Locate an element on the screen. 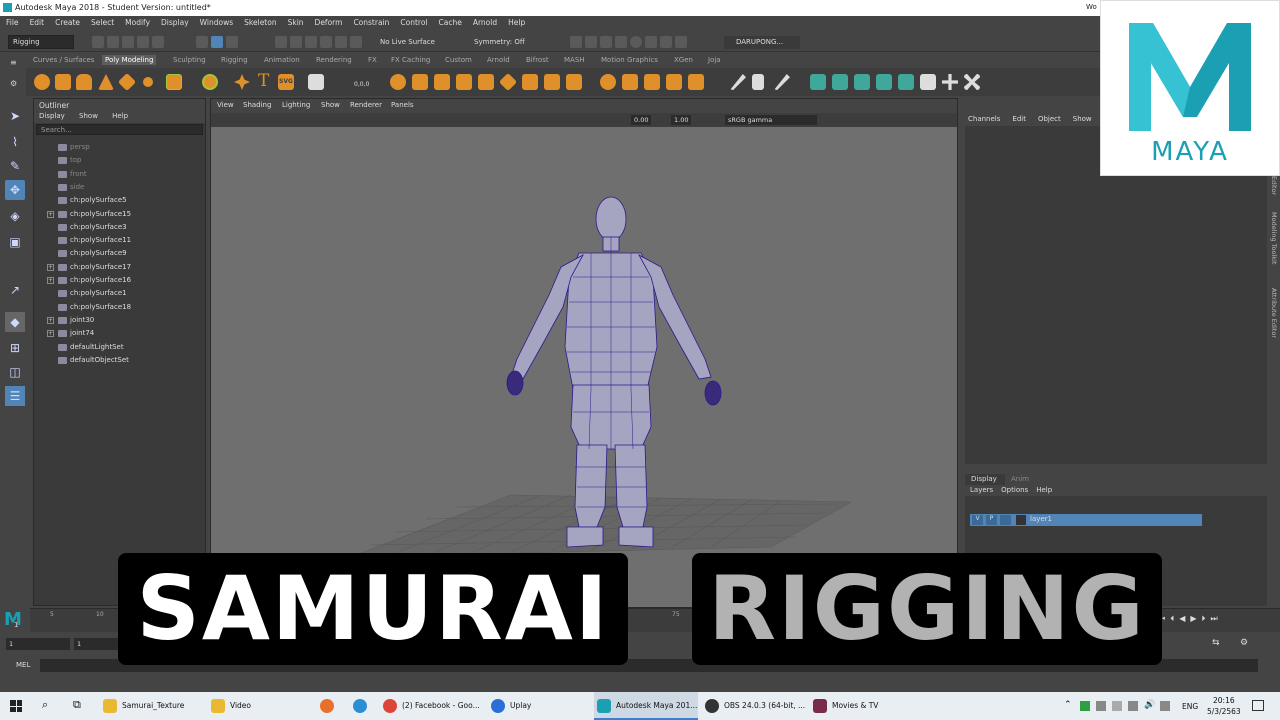 The image size is (1280, 720). layer-display-toggle is located at coordinates (1005, 520).